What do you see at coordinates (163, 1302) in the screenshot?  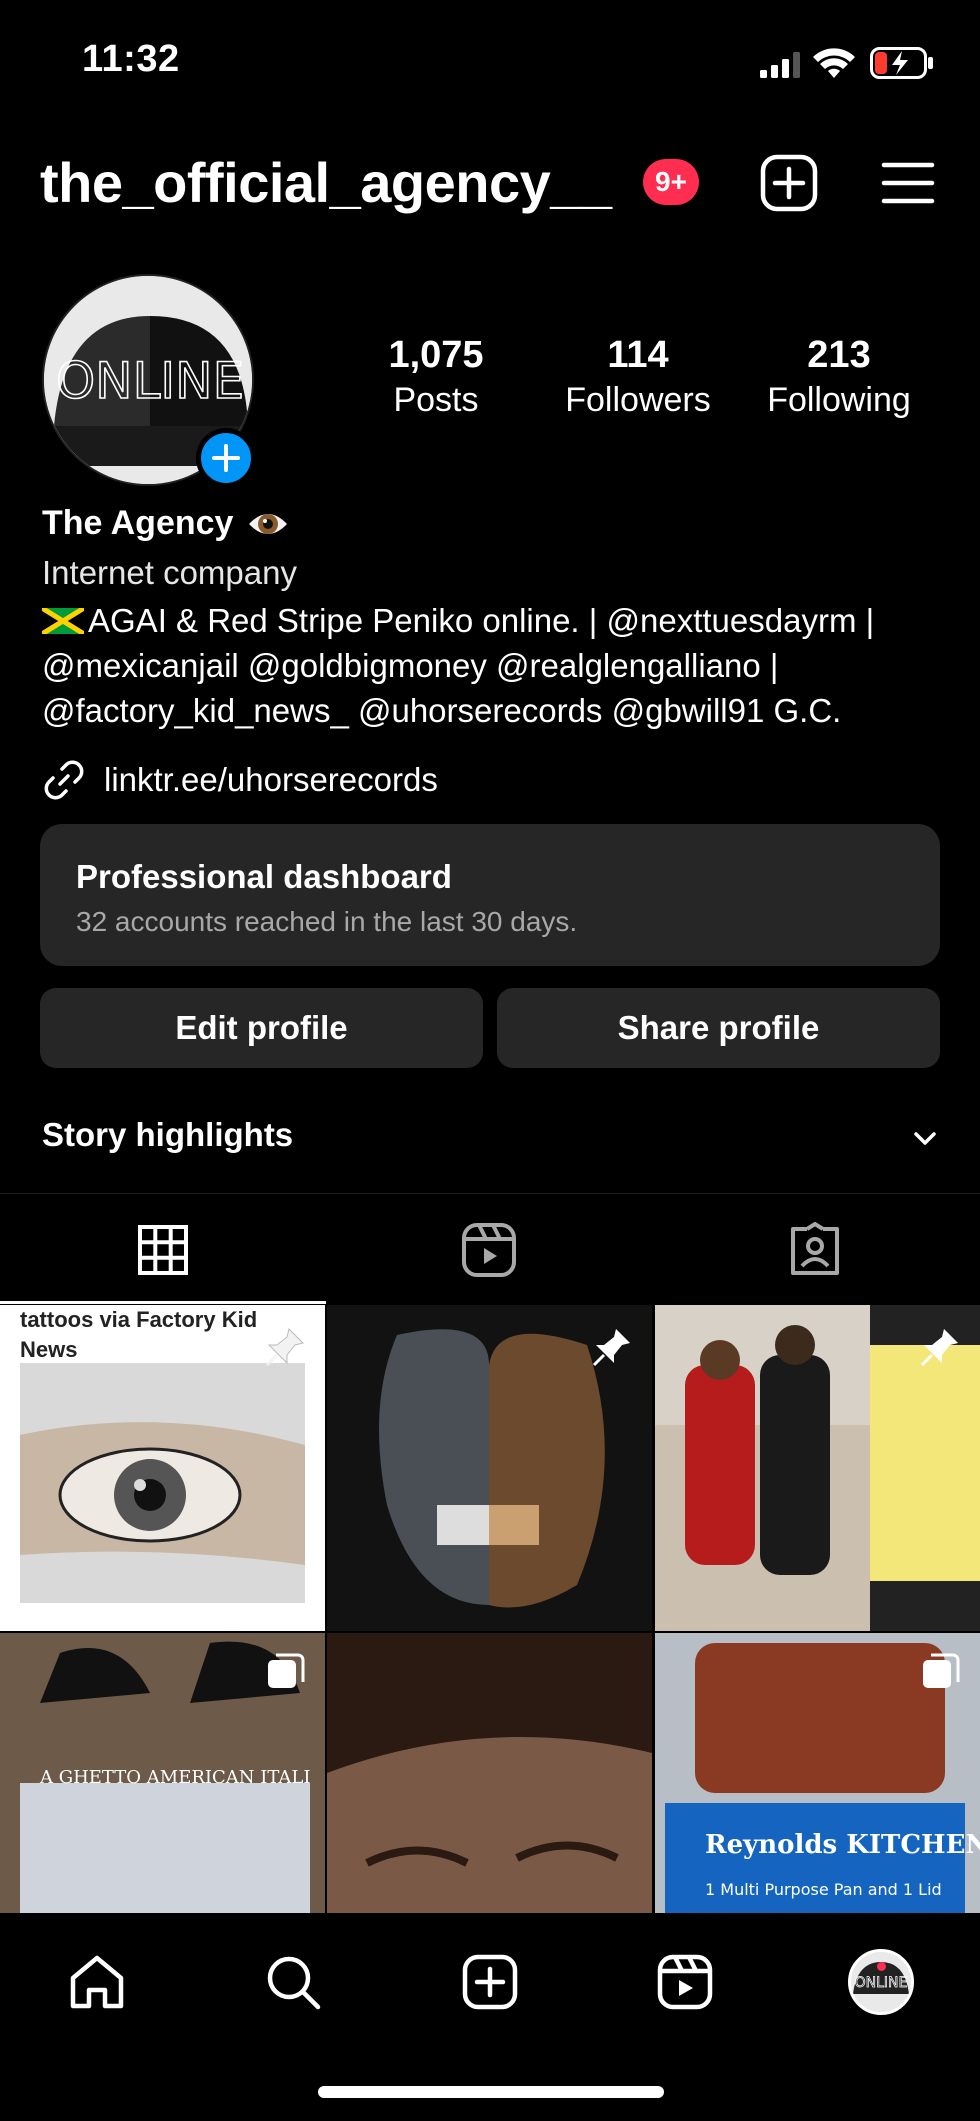 I see `active-tab-indicator` at bounding box center [163, 1302].